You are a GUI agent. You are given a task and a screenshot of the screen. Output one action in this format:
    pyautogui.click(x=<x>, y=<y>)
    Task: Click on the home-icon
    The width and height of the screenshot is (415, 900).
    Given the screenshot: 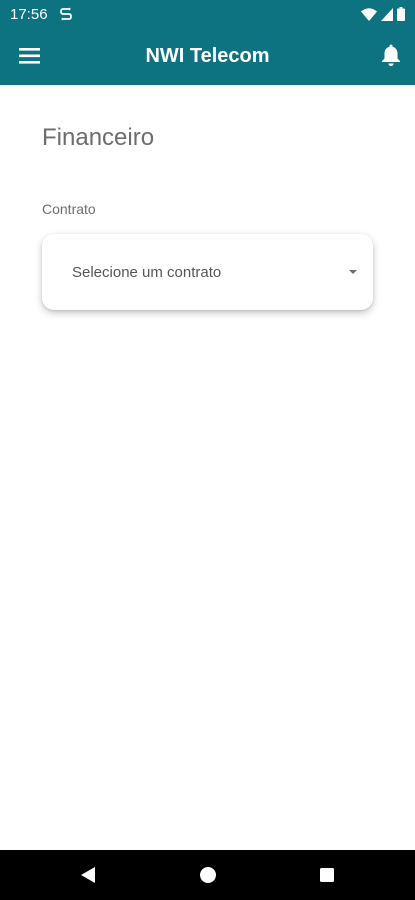 What is the action you would take?
    pyautogui.click(x=208, y=875)
    